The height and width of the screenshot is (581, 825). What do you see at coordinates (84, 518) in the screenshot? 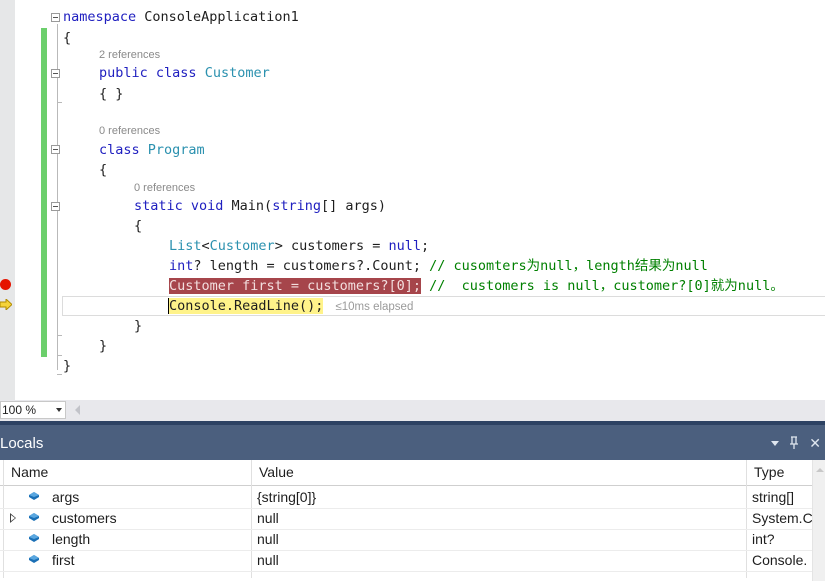
I see `variable-name: customers` at bounding box center [84, 518].